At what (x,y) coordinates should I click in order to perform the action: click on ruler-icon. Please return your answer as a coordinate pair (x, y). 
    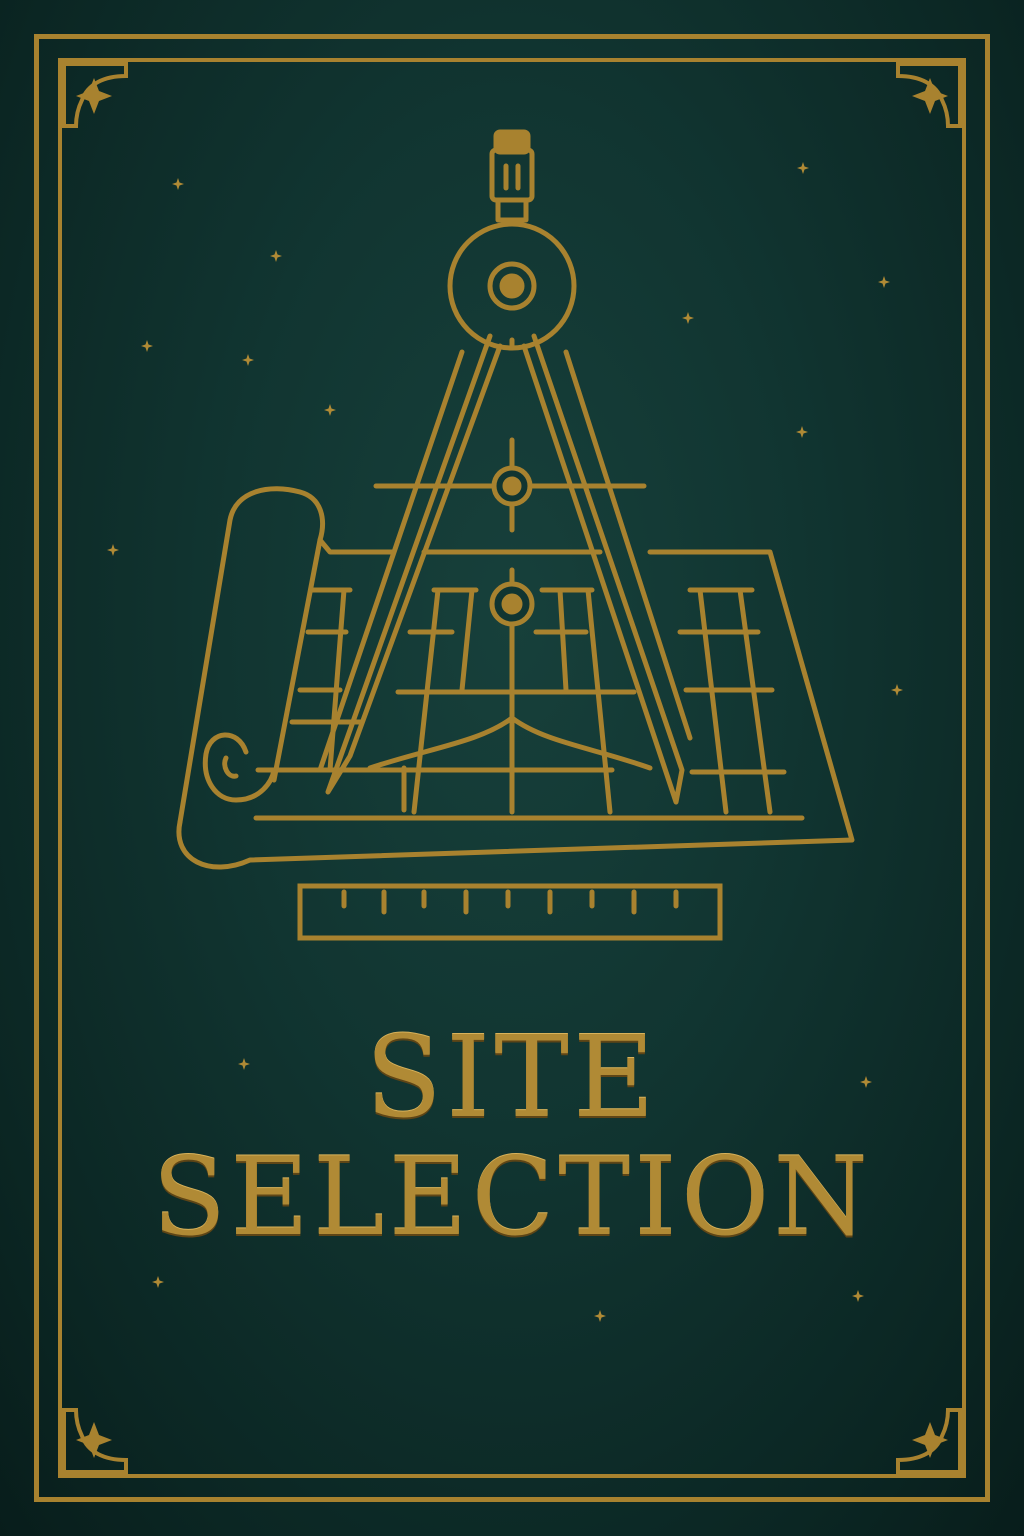
    Looking at the image, I should click on (510, 912).